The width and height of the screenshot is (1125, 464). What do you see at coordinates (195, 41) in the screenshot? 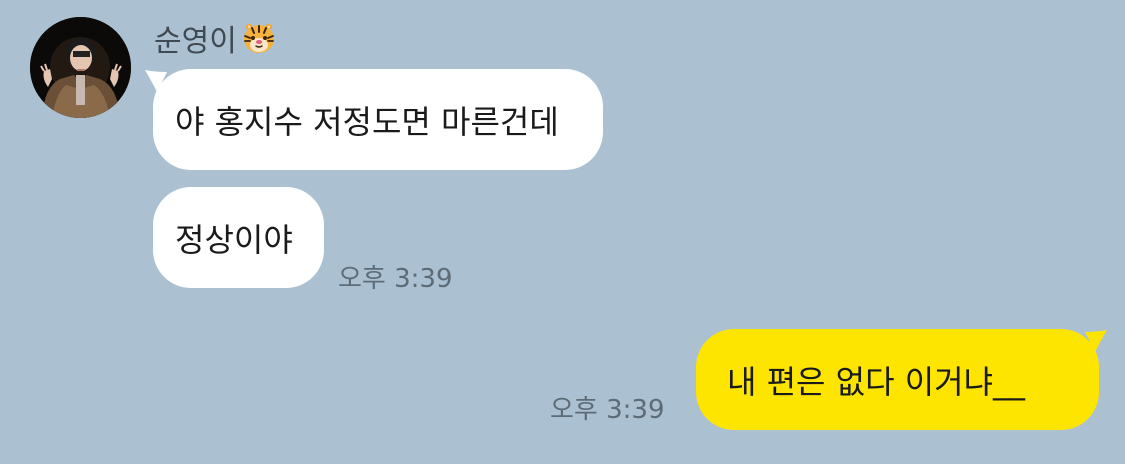
I see `sender-name-text: 순영이` at bounding box center [195, 41].